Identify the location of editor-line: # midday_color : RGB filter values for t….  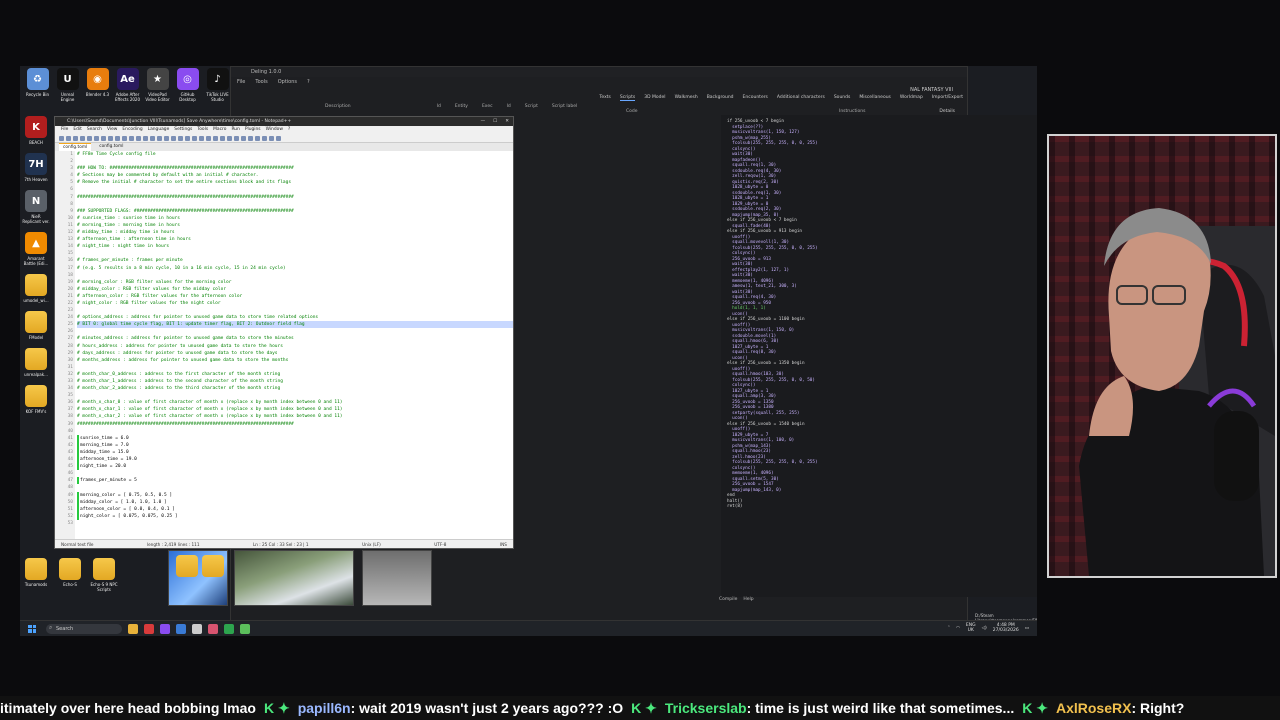
(295, 289).